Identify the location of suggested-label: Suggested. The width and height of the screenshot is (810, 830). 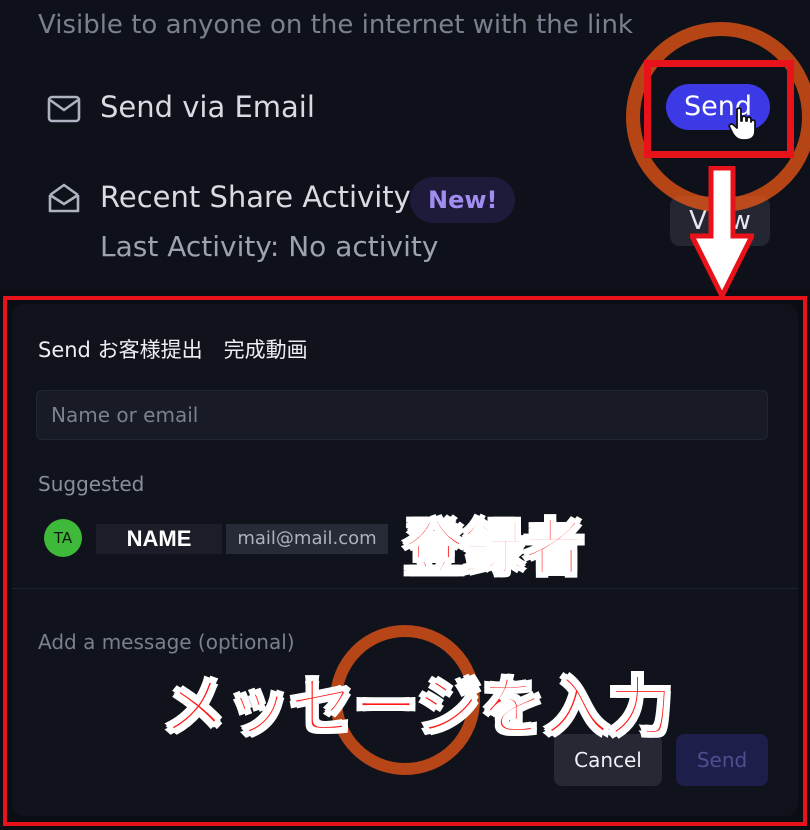
(91, 484).